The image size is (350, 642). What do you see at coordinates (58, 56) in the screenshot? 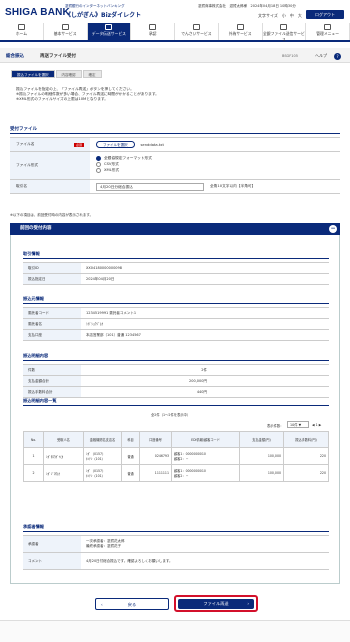
I see `page-title: 再送ファイル受付` at bounding box center [58, 56].